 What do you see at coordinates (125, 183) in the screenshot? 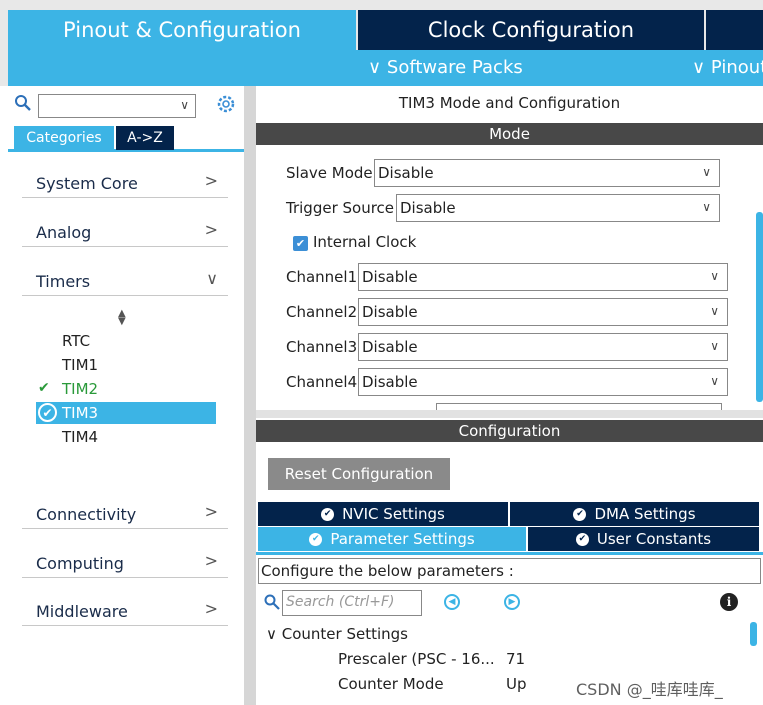
I see `sidebar-item-system-core: System Core >` at bounding box center [125, 183].